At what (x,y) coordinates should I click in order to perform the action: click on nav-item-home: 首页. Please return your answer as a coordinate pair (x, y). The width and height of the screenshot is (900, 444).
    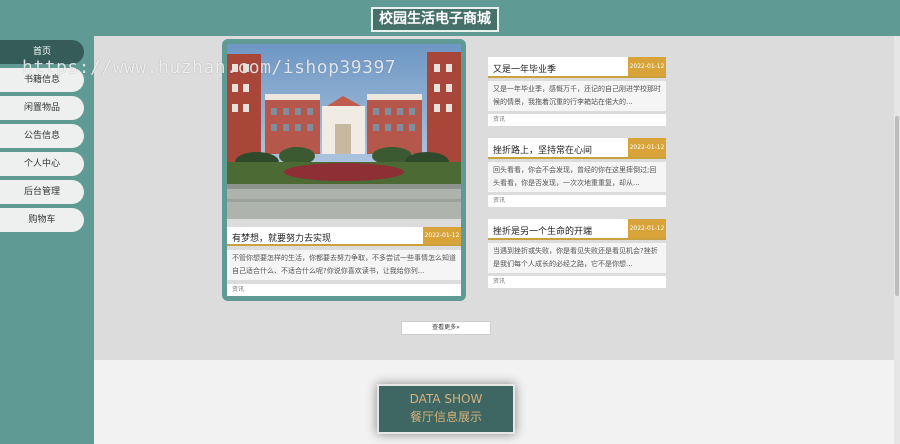
    Looking at the image, I should click on (42, 52).